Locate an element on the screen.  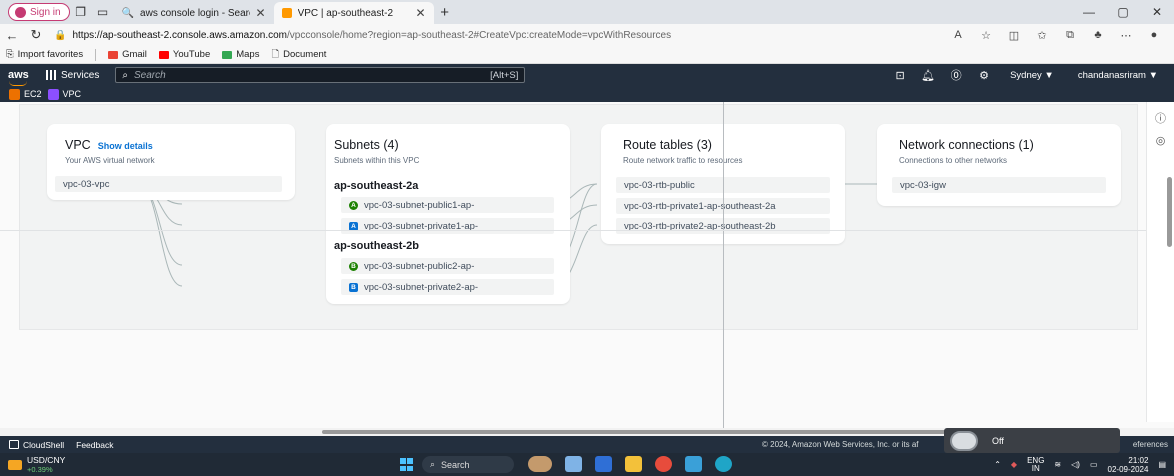
vpc-item-label: vpc-03-vpc is located at coordinates (86, 184).